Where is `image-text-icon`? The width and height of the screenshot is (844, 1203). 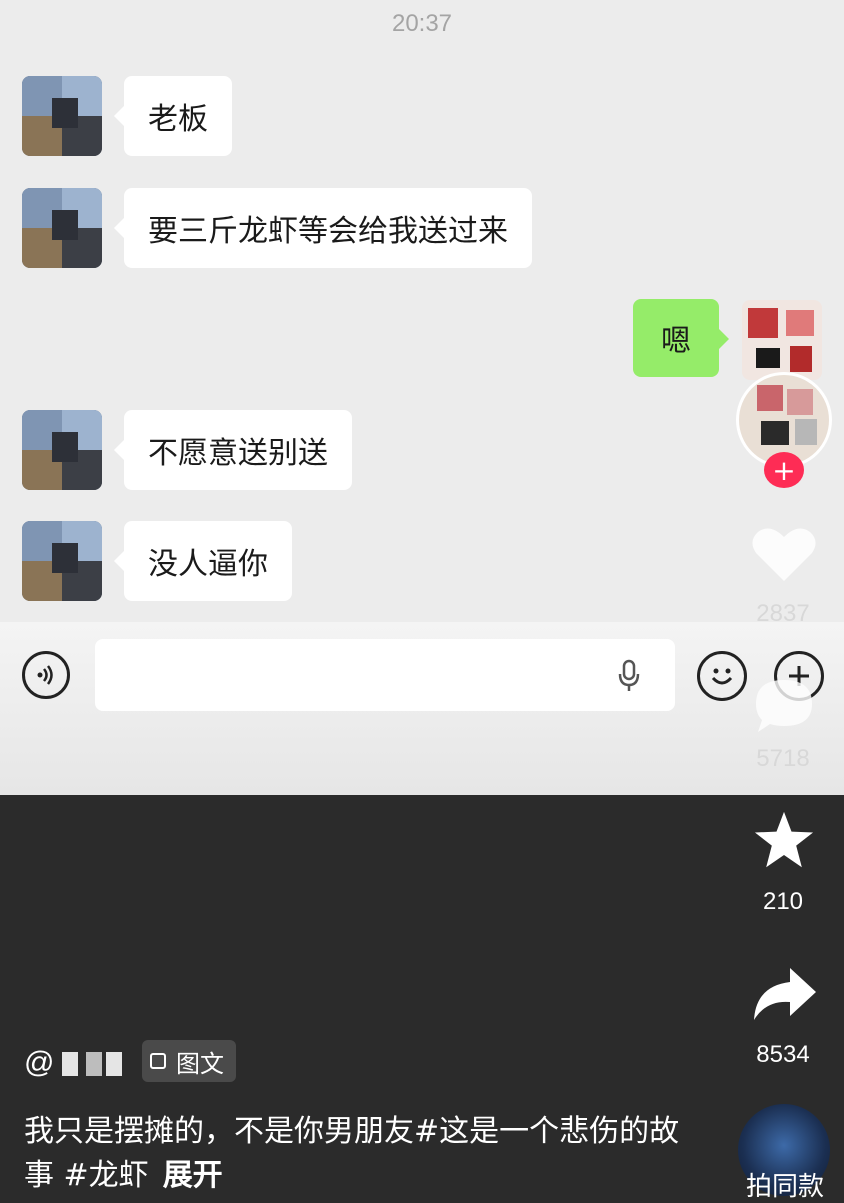 image-text-icon is located at coordinates (158, 1061).